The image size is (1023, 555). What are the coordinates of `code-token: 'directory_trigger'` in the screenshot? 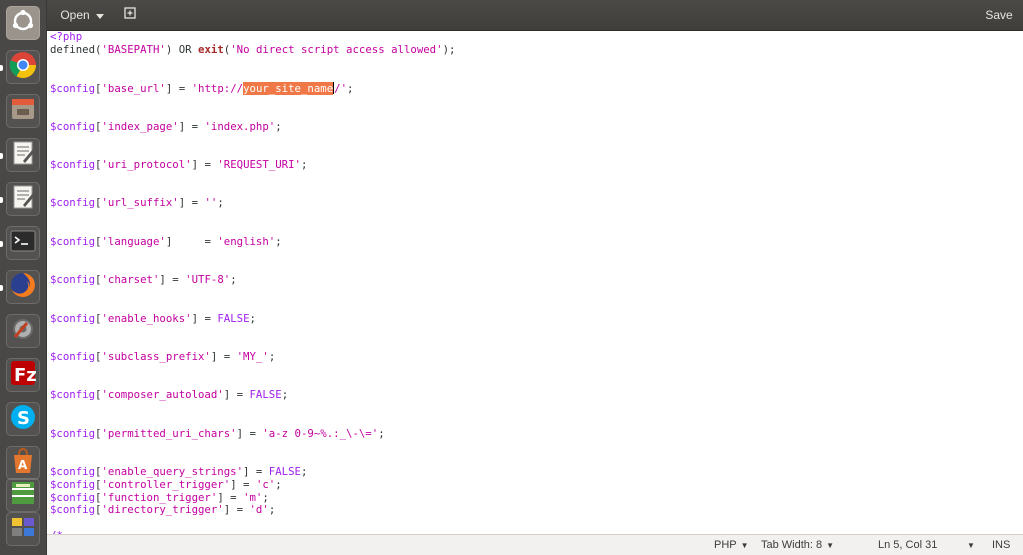 It's located at (162, 510).